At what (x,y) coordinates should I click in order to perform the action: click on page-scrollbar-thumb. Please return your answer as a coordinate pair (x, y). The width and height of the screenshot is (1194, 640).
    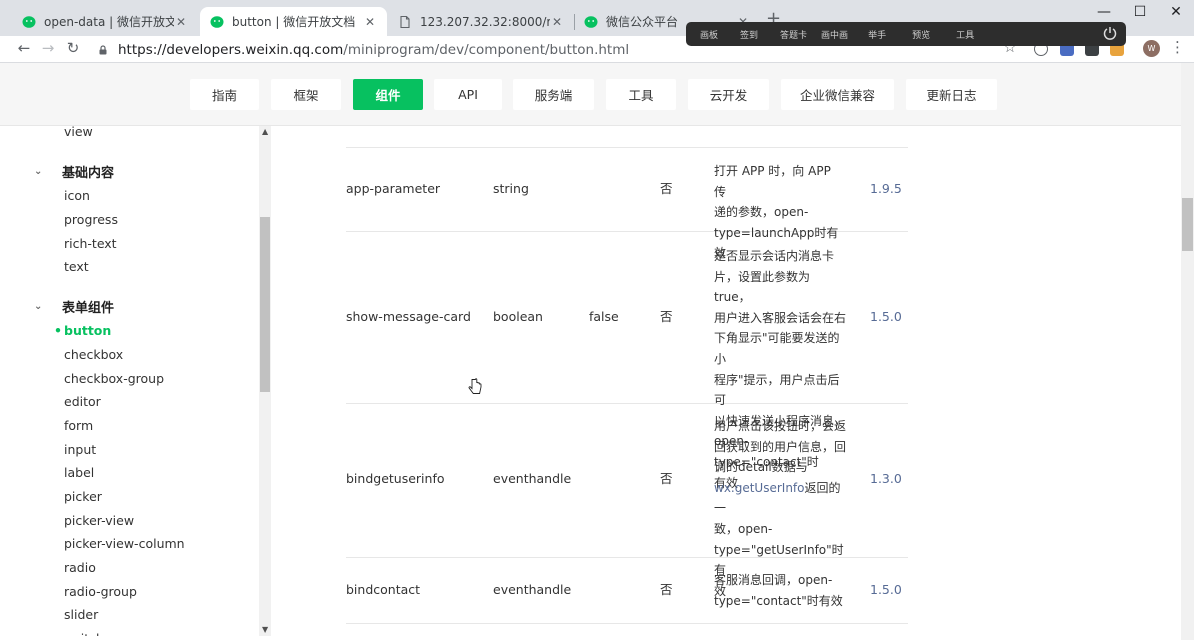
    Looking at the image, I should click on (1187, 224).